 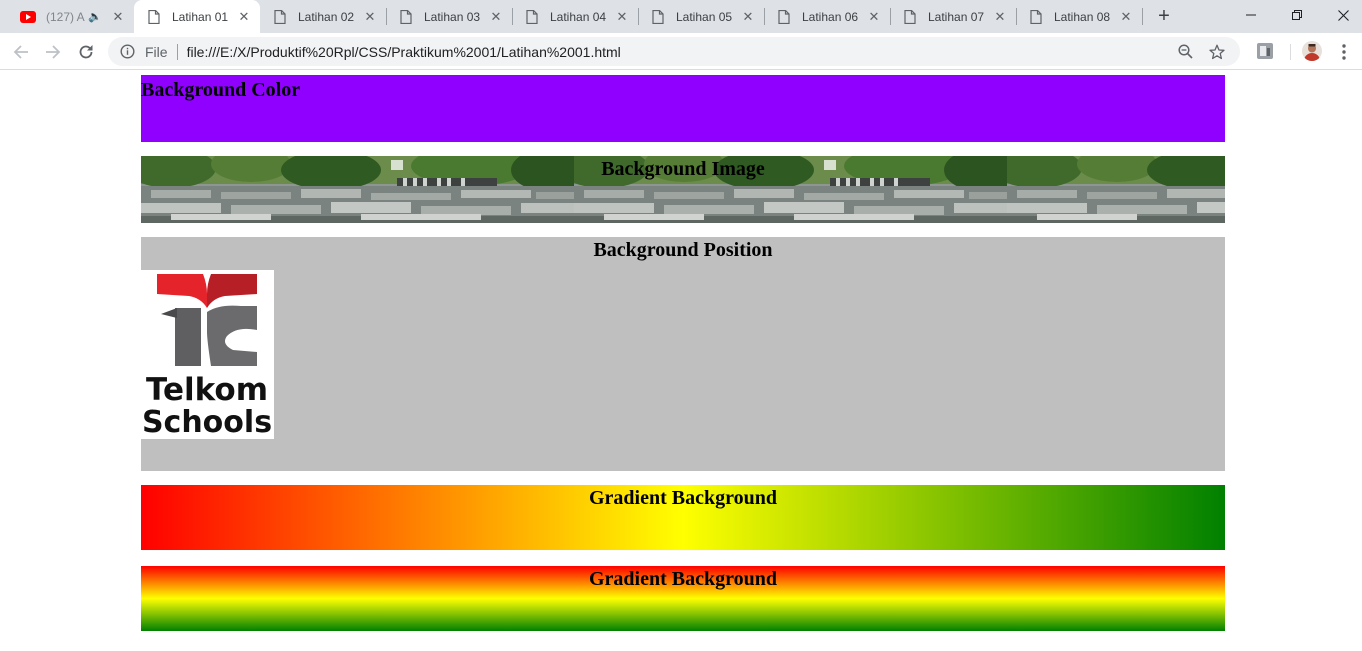 I want to click on gradient-horizontal-section: Gradient Background, so click(x=683, y=517).